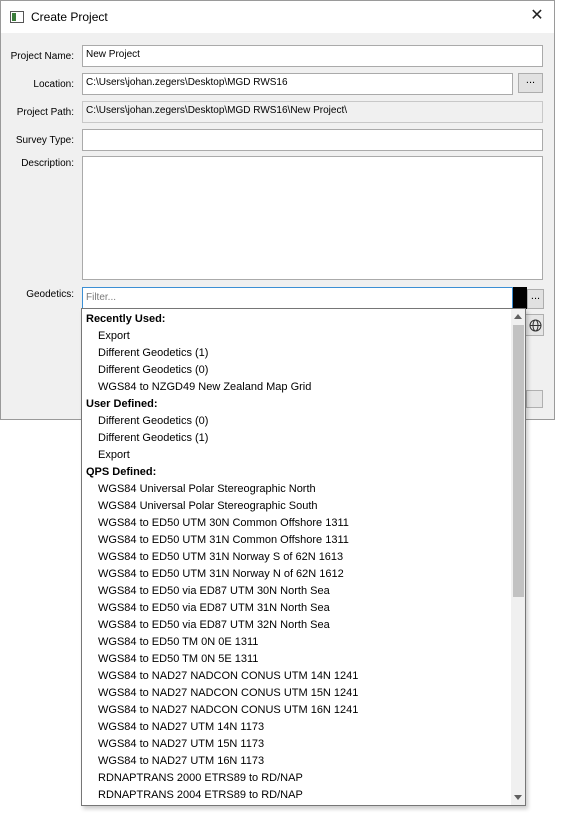 This screenshot has width=587, height=831. What do you see at coordinates (126, 319) in the screenshot?
I see `group-header: Recently Used:` at bounding box center [126, 319].